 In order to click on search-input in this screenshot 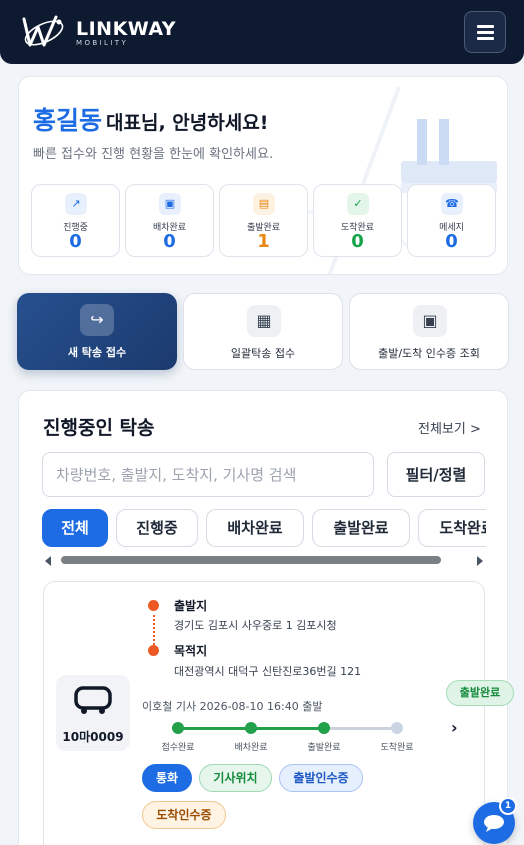, I will do `click(208, 474)`.